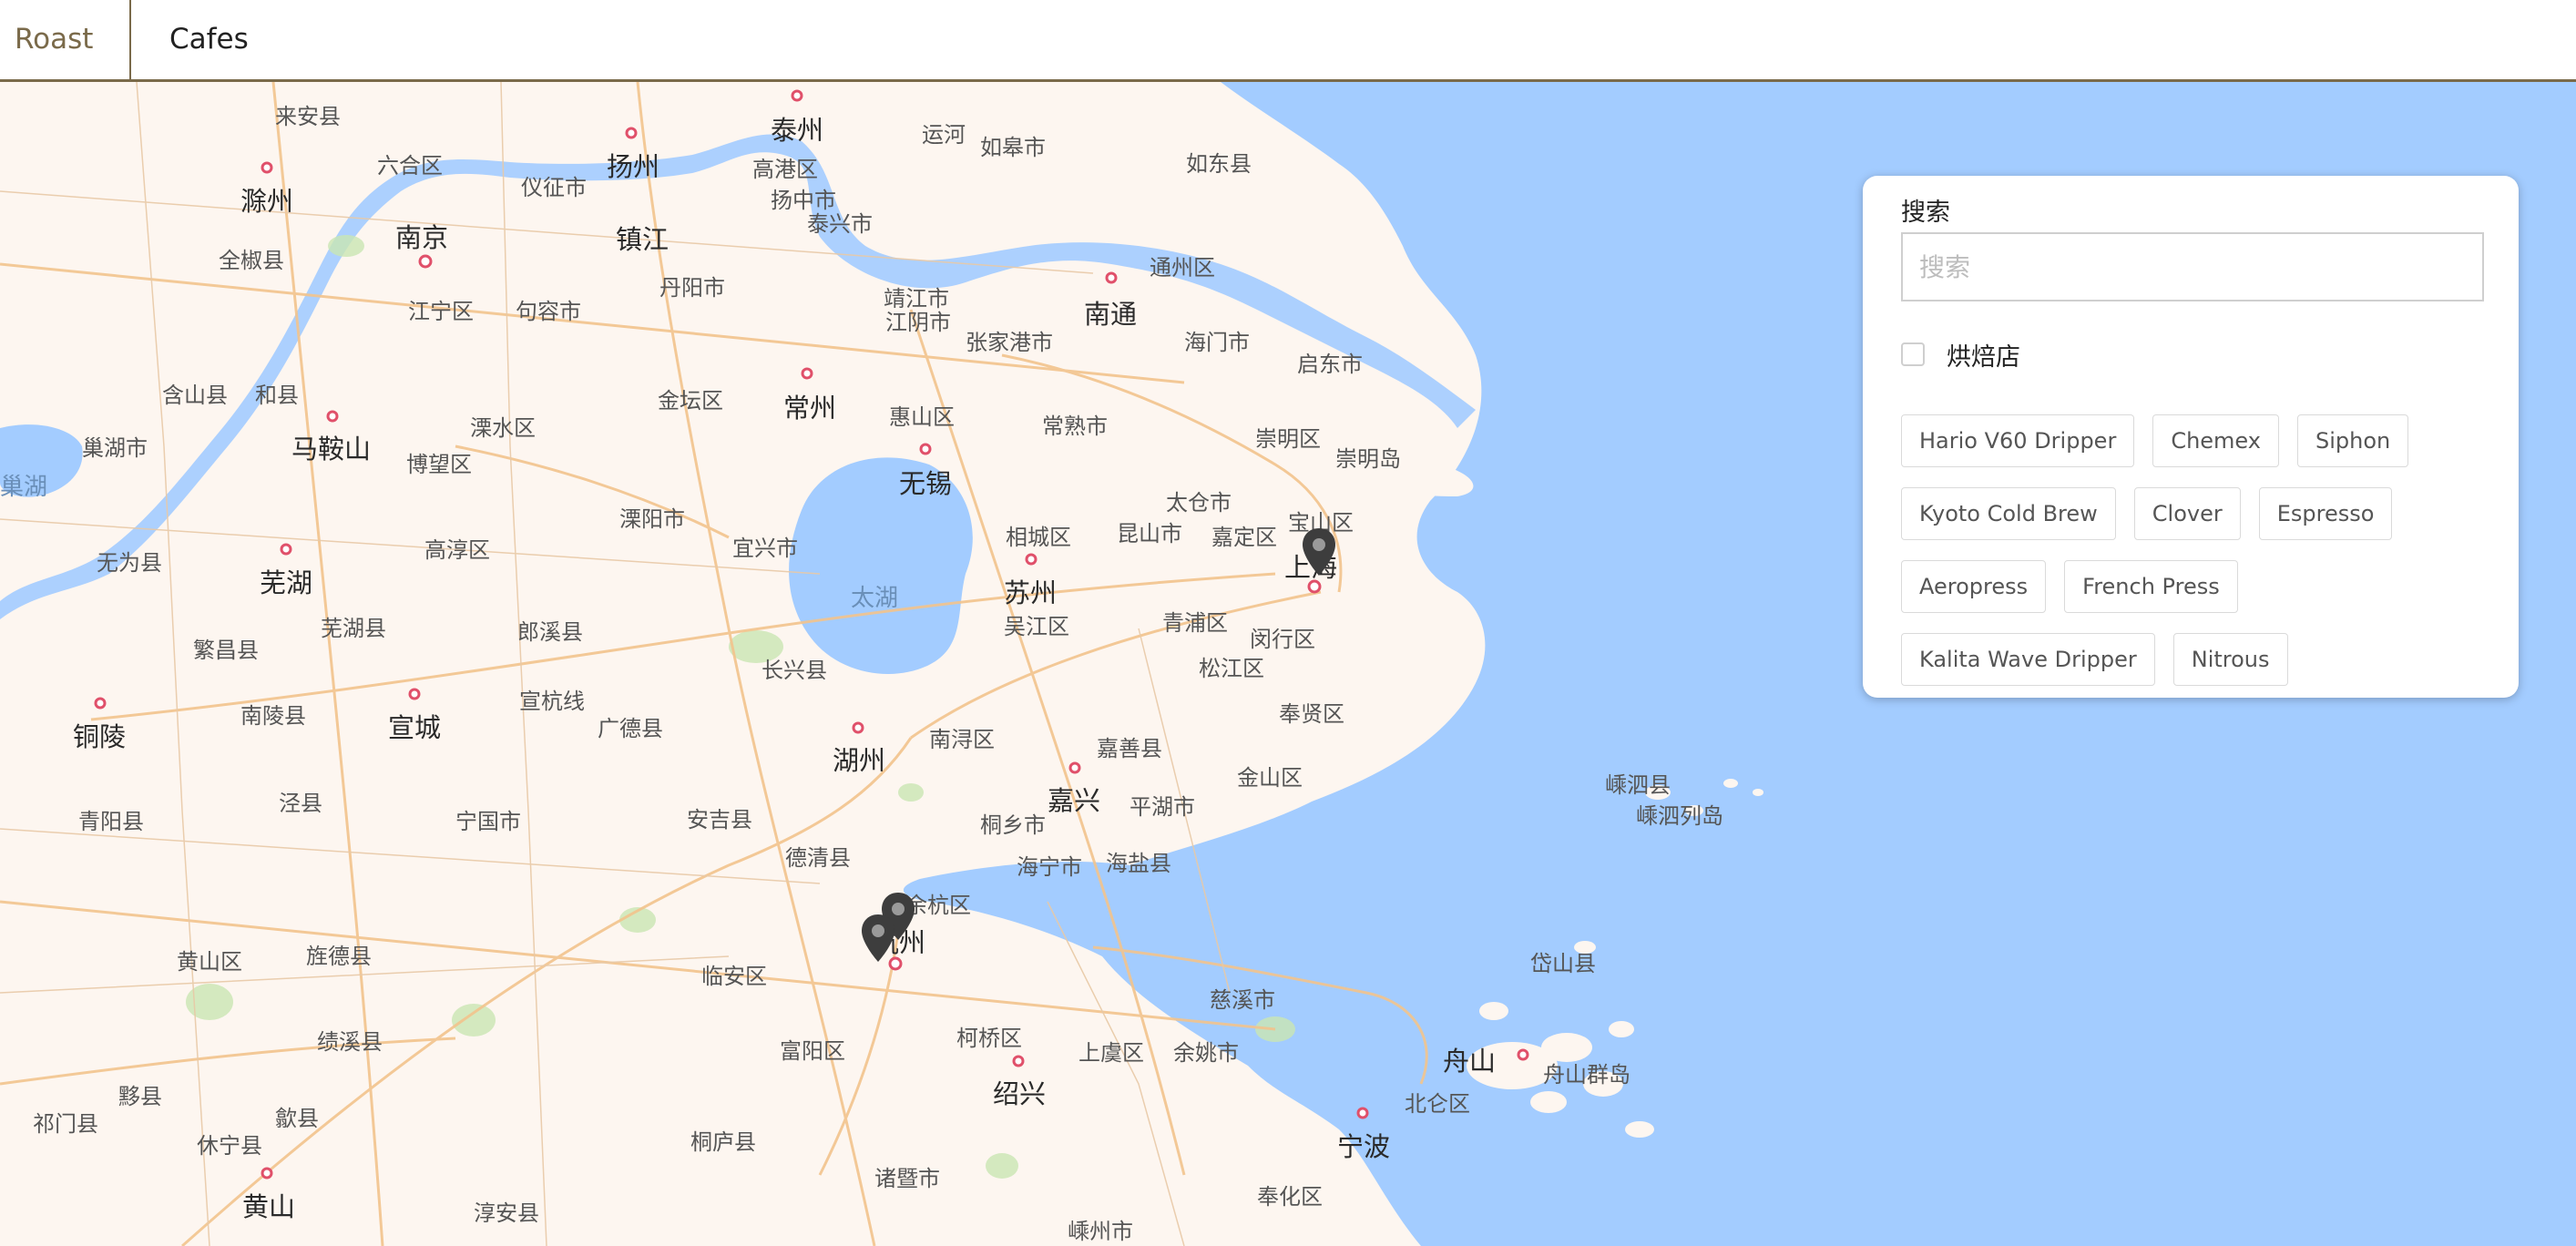 The height and width of the screenshot is (1246, 2576). What do you see at coordinates (2230, 659) in the screenshot?
I see `brew-method-chip: Nitrous` at bounding box center [2230, 659].